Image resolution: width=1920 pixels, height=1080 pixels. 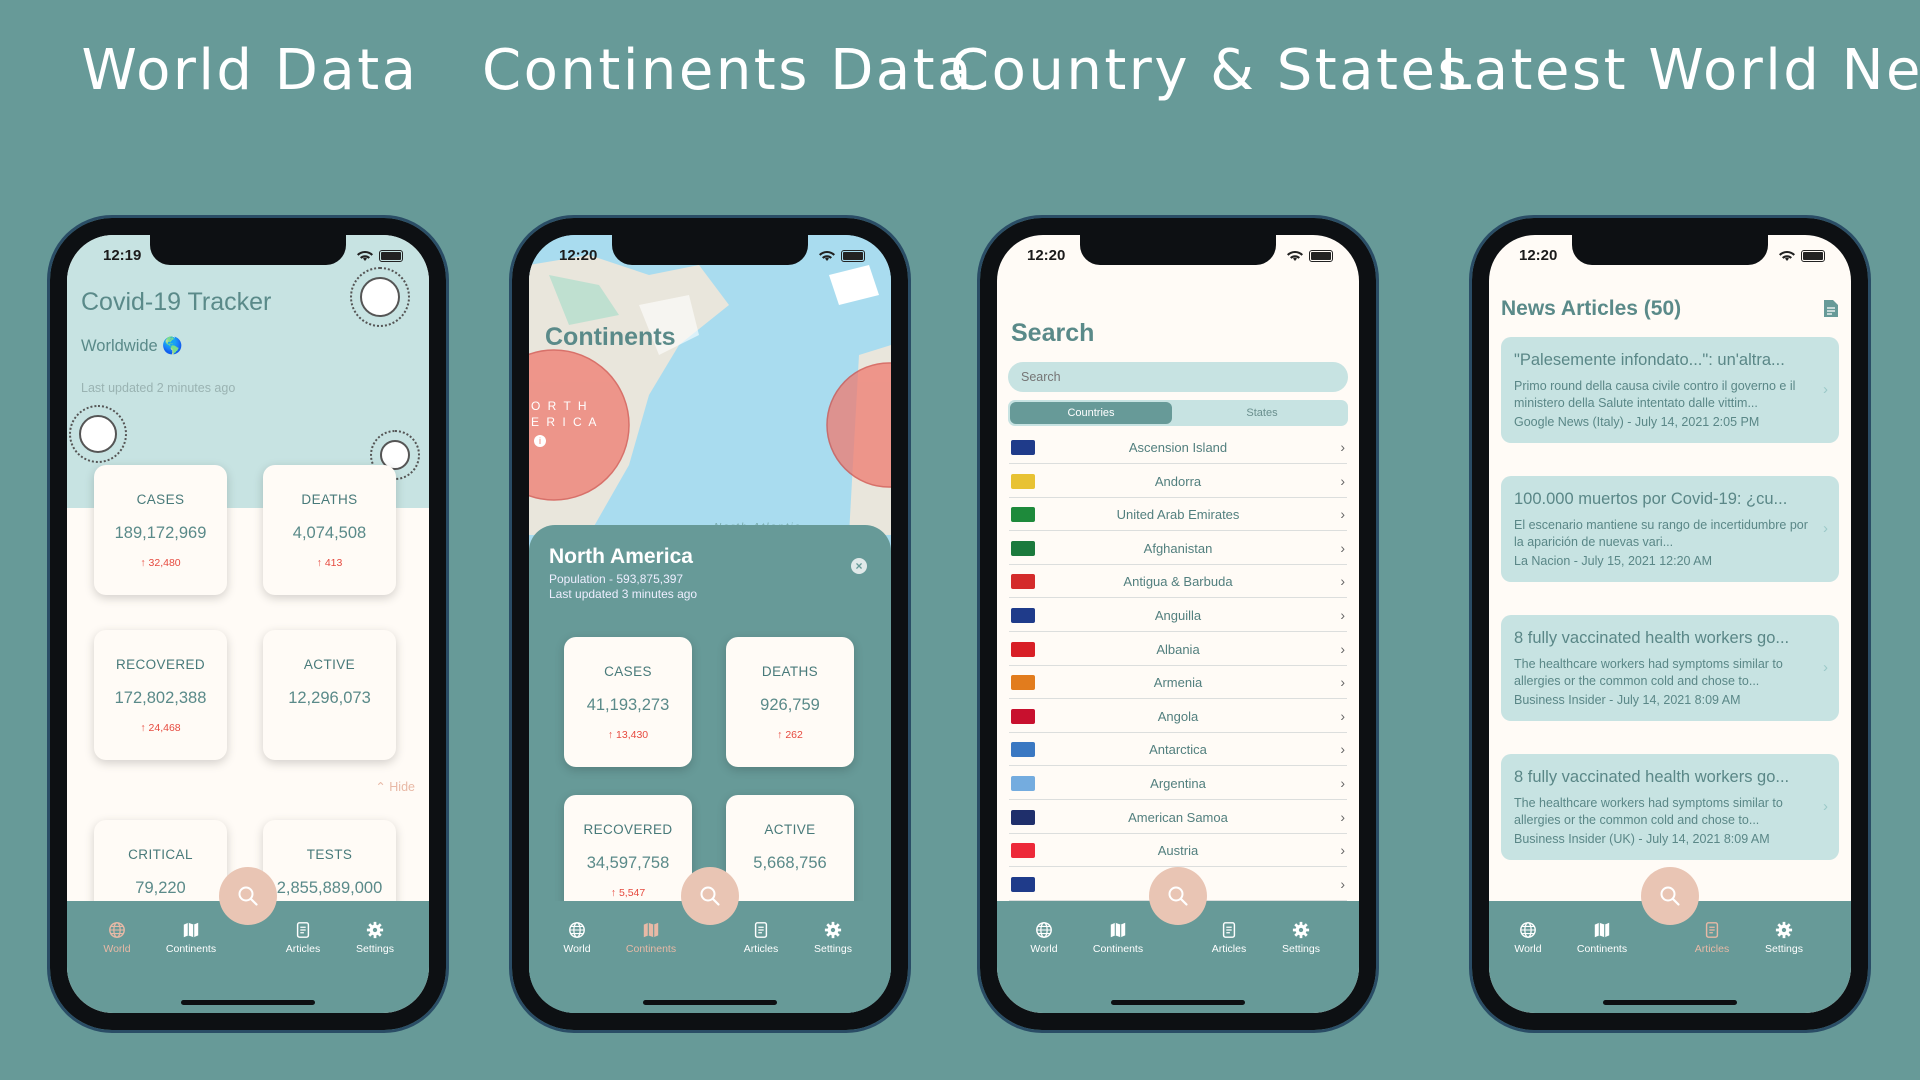 I want to click on country-row: Albania ›, so click(x=1178, y=649).